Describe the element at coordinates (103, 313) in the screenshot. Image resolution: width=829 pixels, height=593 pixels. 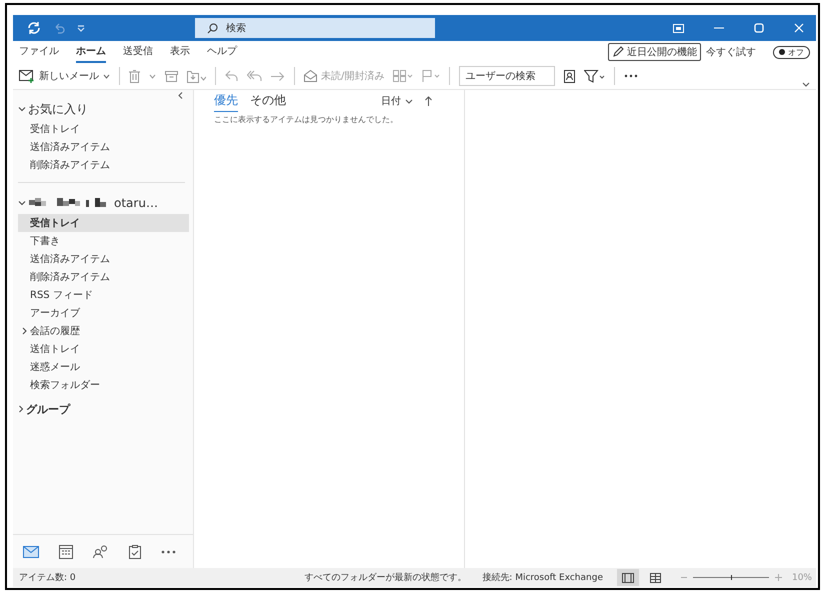
I see `folder-item: アーカイブ` at that location.